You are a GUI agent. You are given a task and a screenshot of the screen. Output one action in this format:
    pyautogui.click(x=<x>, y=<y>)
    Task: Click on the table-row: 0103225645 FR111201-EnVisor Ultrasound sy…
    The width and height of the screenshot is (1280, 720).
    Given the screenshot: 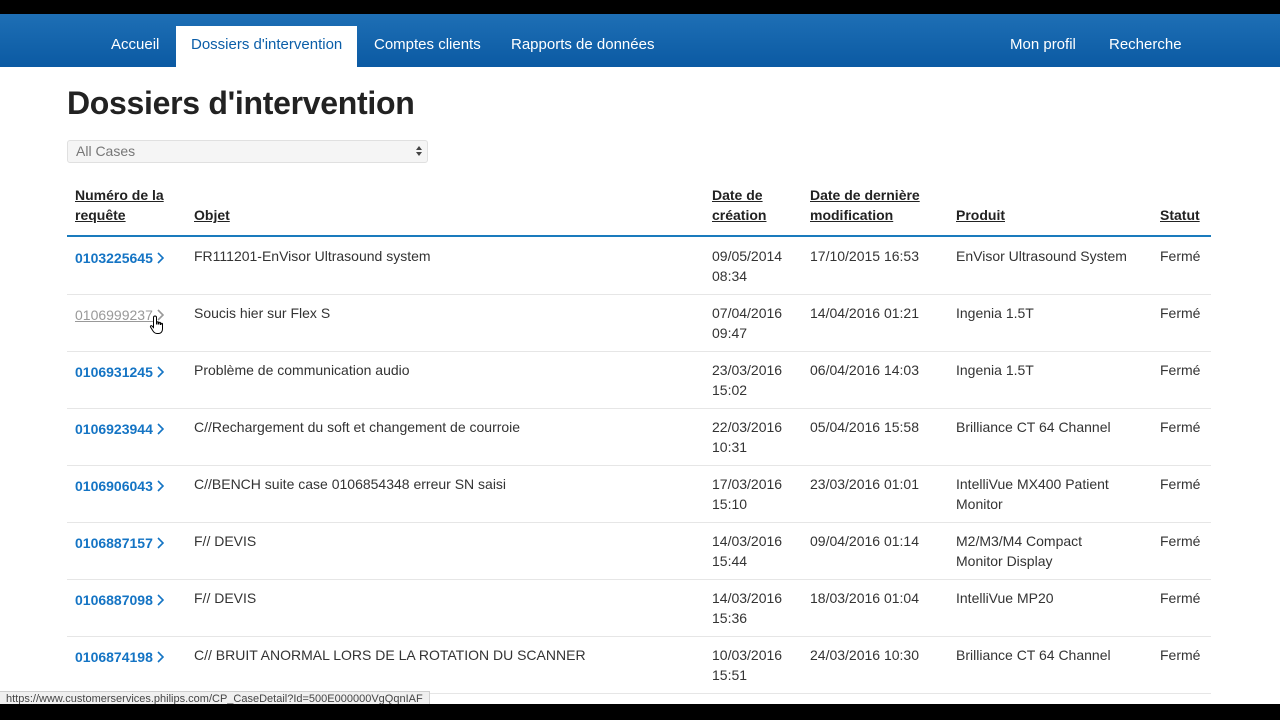 What is the action you would take?
    pyautogui.click(x=639, y=266)
    